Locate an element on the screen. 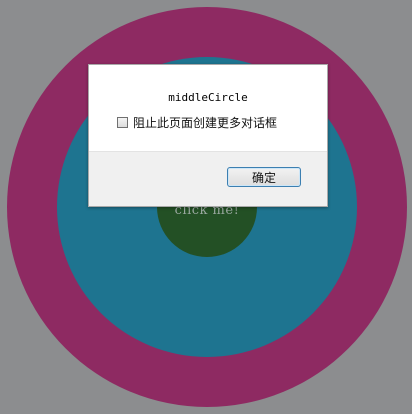  suppress-dialogs-checkbox is located at coordinates (122, 122).